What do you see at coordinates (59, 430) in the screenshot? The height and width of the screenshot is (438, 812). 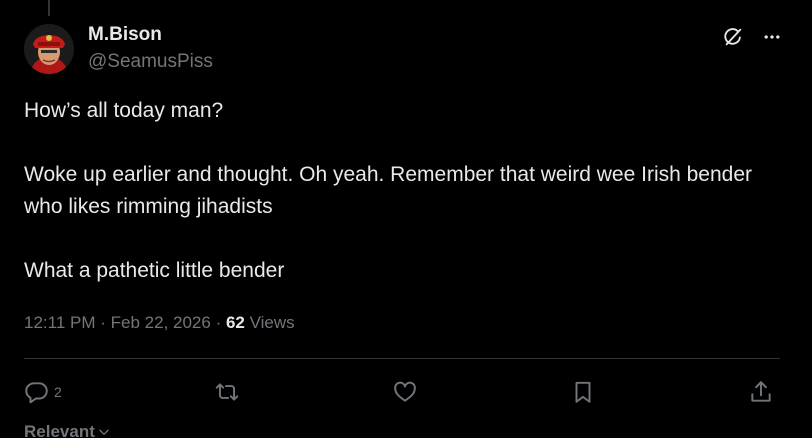 I see `sort-label: Relevant` at bounding box center [59, 430].